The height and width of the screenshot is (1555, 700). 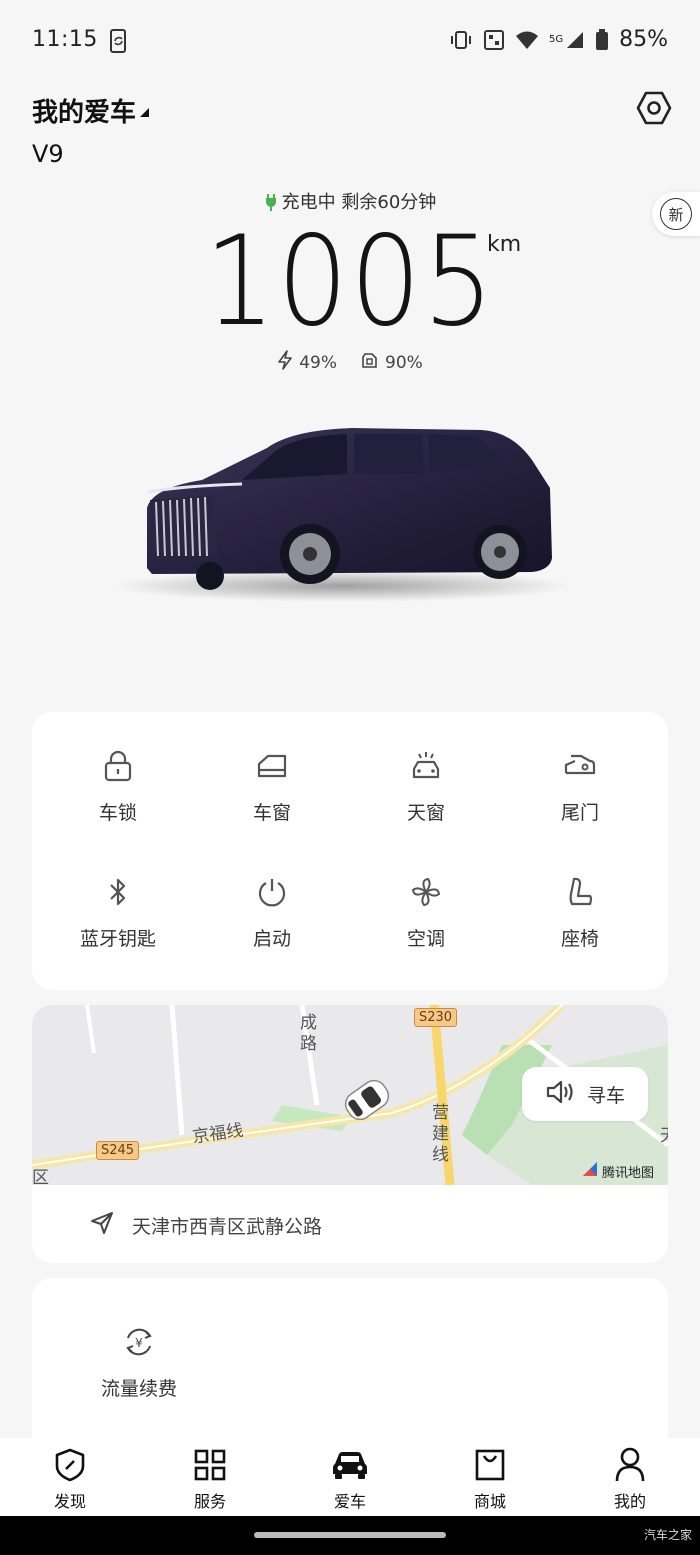 I want to click on sunroof-icon, so click(x=426, y=766).